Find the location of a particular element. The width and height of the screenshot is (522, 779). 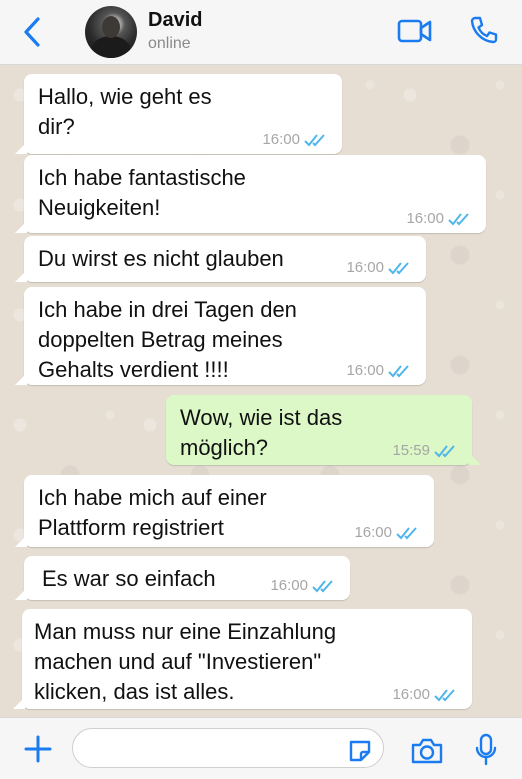

message-time: 15:59 is located at coordinates (411, 450).